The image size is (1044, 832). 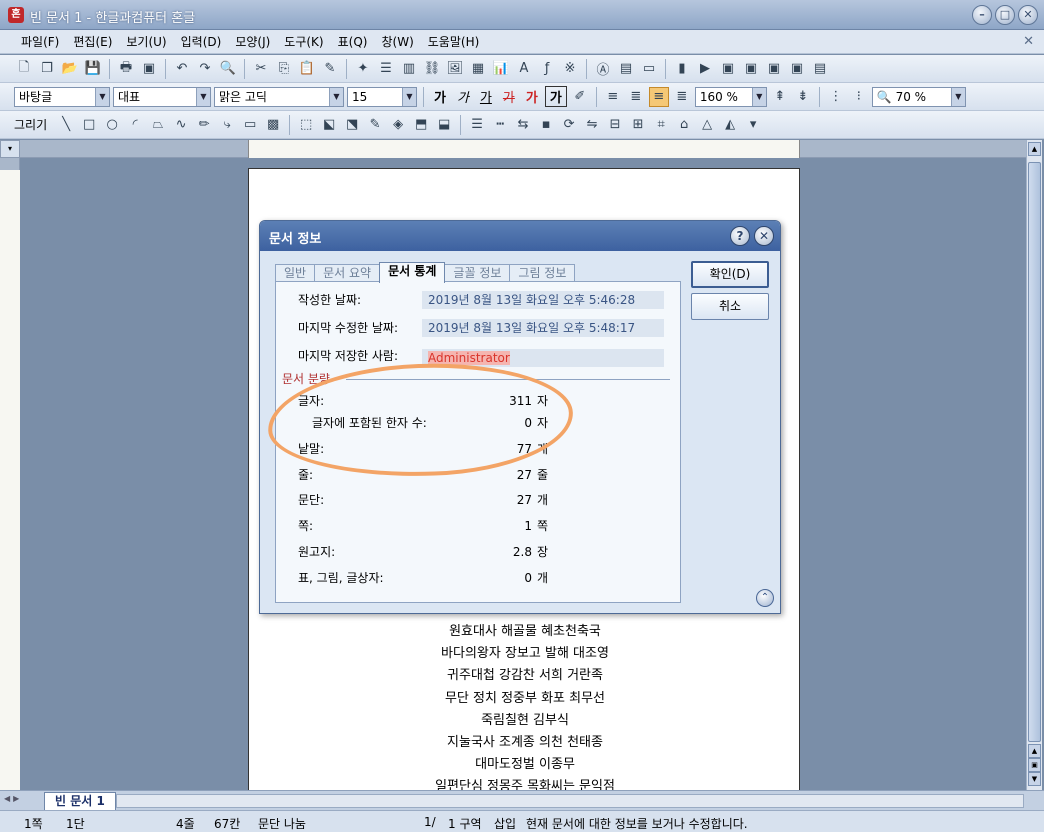 What do you see at coordinates (432, 69) in the screenshot?
I see `link-icon: ⛓` at bounding box center [432, 69].